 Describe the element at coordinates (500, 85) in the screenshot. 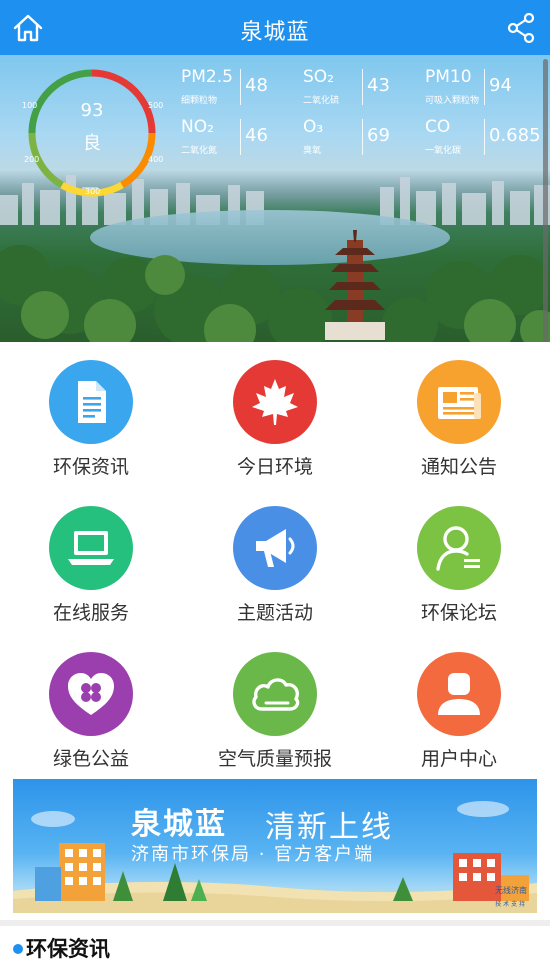

I see `pollutant-value: 94` at that location.